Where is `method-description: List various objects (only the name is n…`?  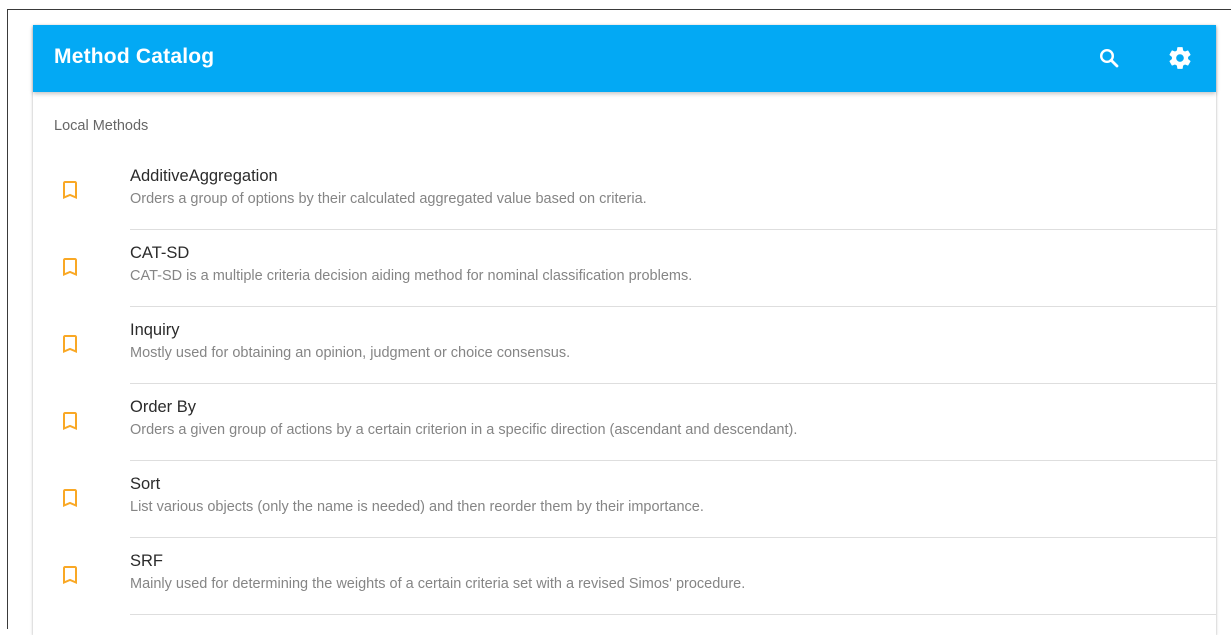 method-description: List various objects (only the name is n… is located at coordinates (417, 507).